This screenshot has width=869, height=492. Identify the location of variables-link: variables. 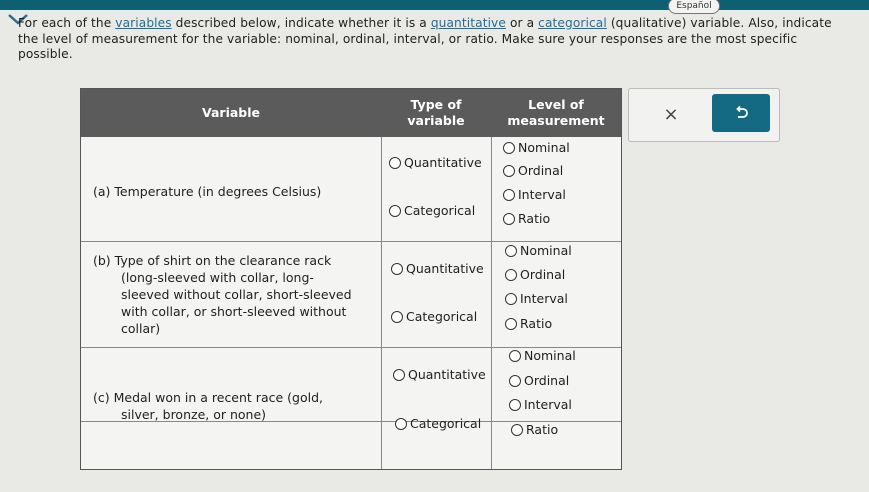
(143, 23).